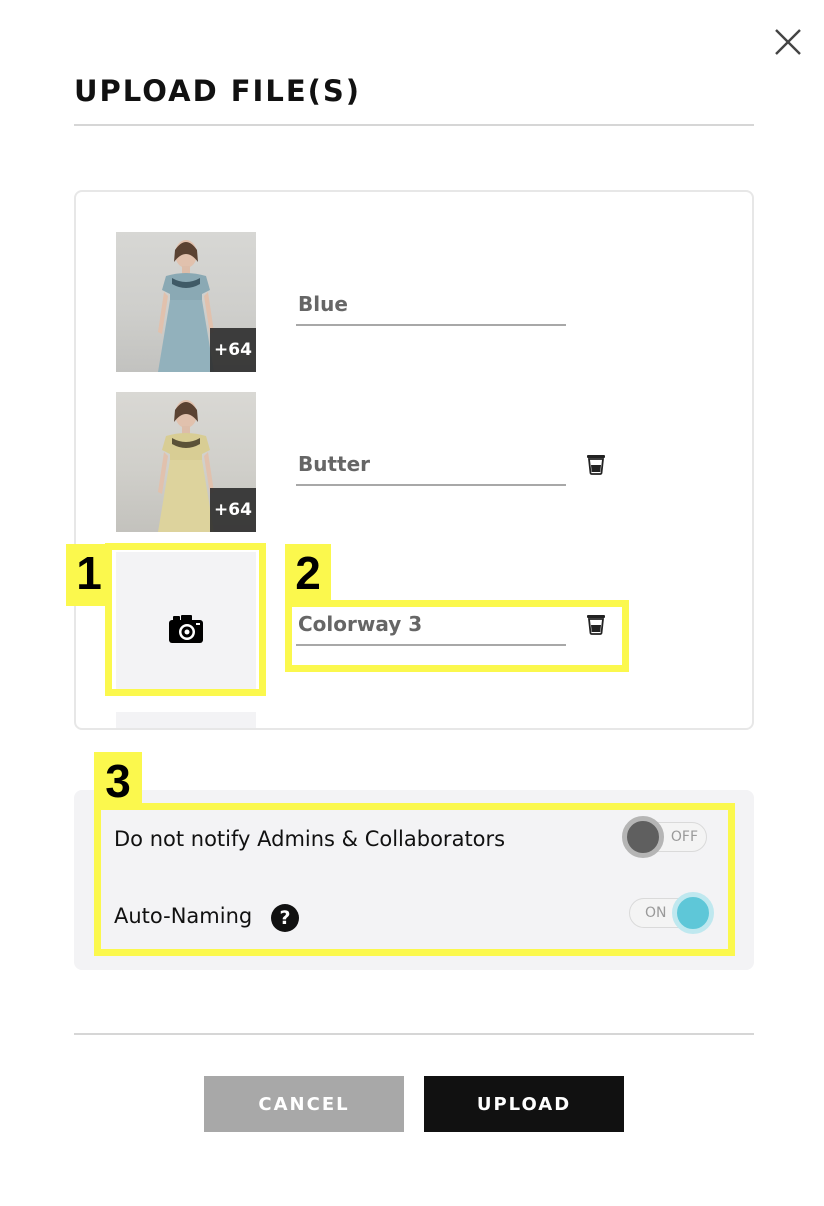 The height and width of the screenshot is (1206, 824). I want to click on file-thumbnail, so click(186, 720).